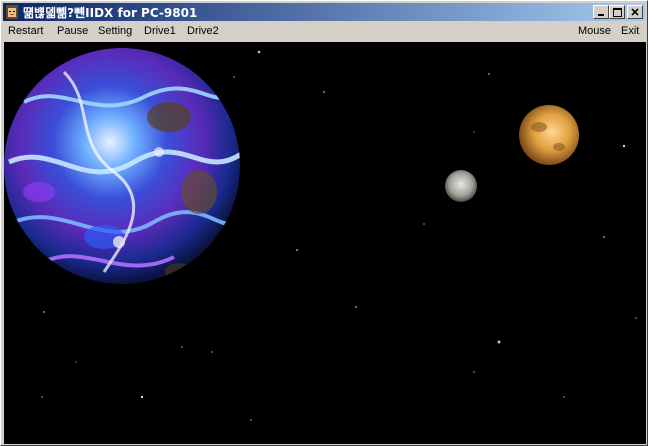 The width and height of the screenshot is (648, 446). What do you see at coordinates (630, 31) in the screenshot?
I see `menu-exit: Exit` at bounding box center [630, 31].